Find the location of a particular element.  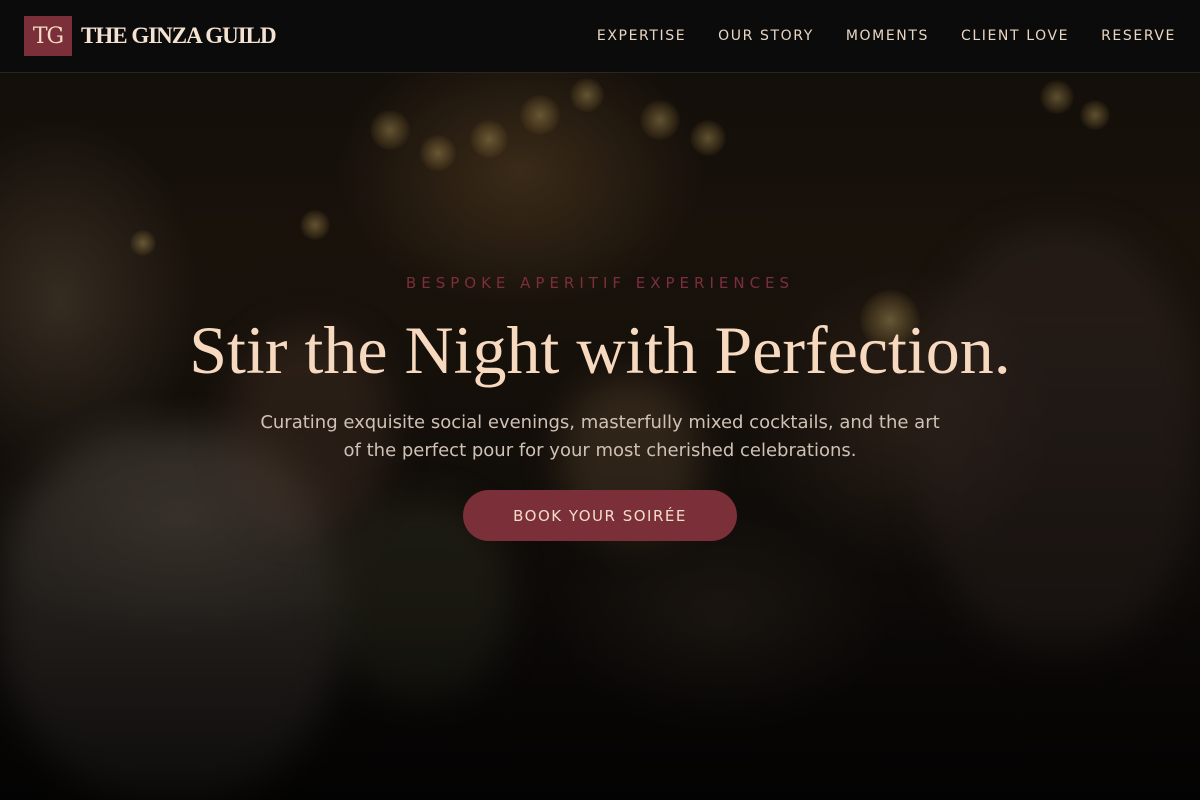

nav-link-expertise: EXPERTISE is located at coordinates (641, 36).